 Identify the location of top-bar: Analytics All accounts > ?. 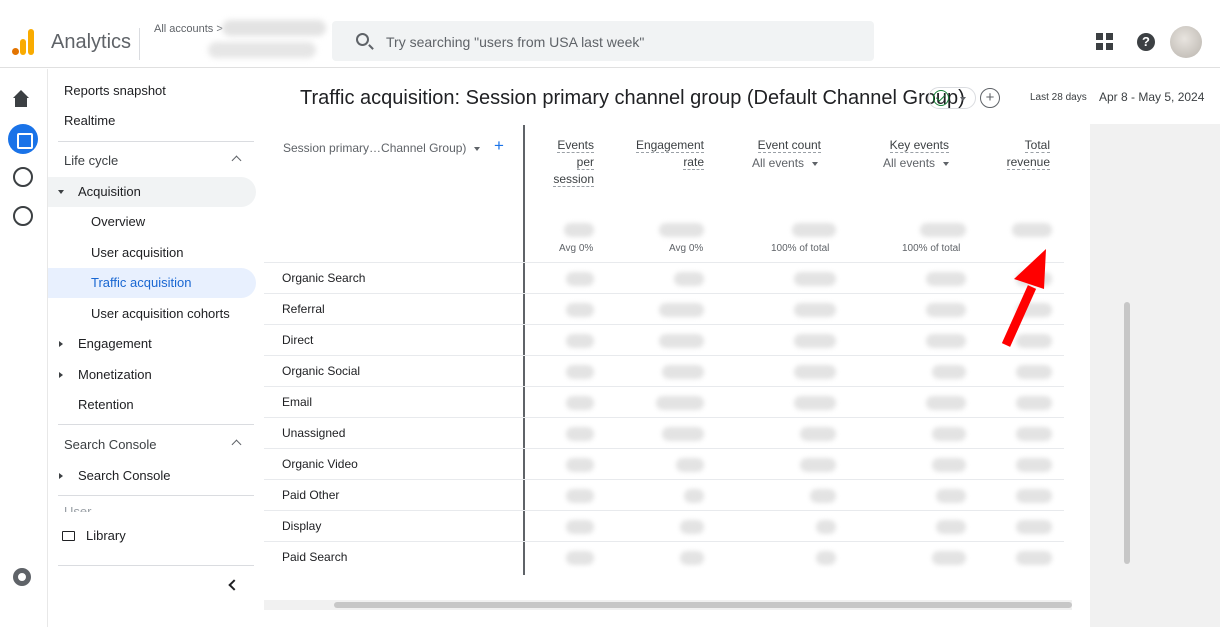
(610, 34).